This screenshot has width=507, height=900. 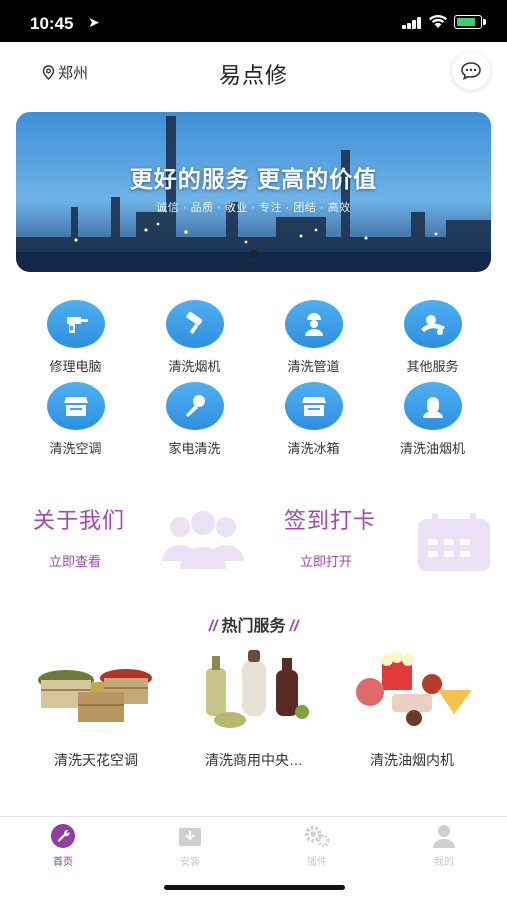 What do you see at coordinates (317, 862) in the screenshot?
I see `tab-label: 插件` at bounding box center [317, 862].